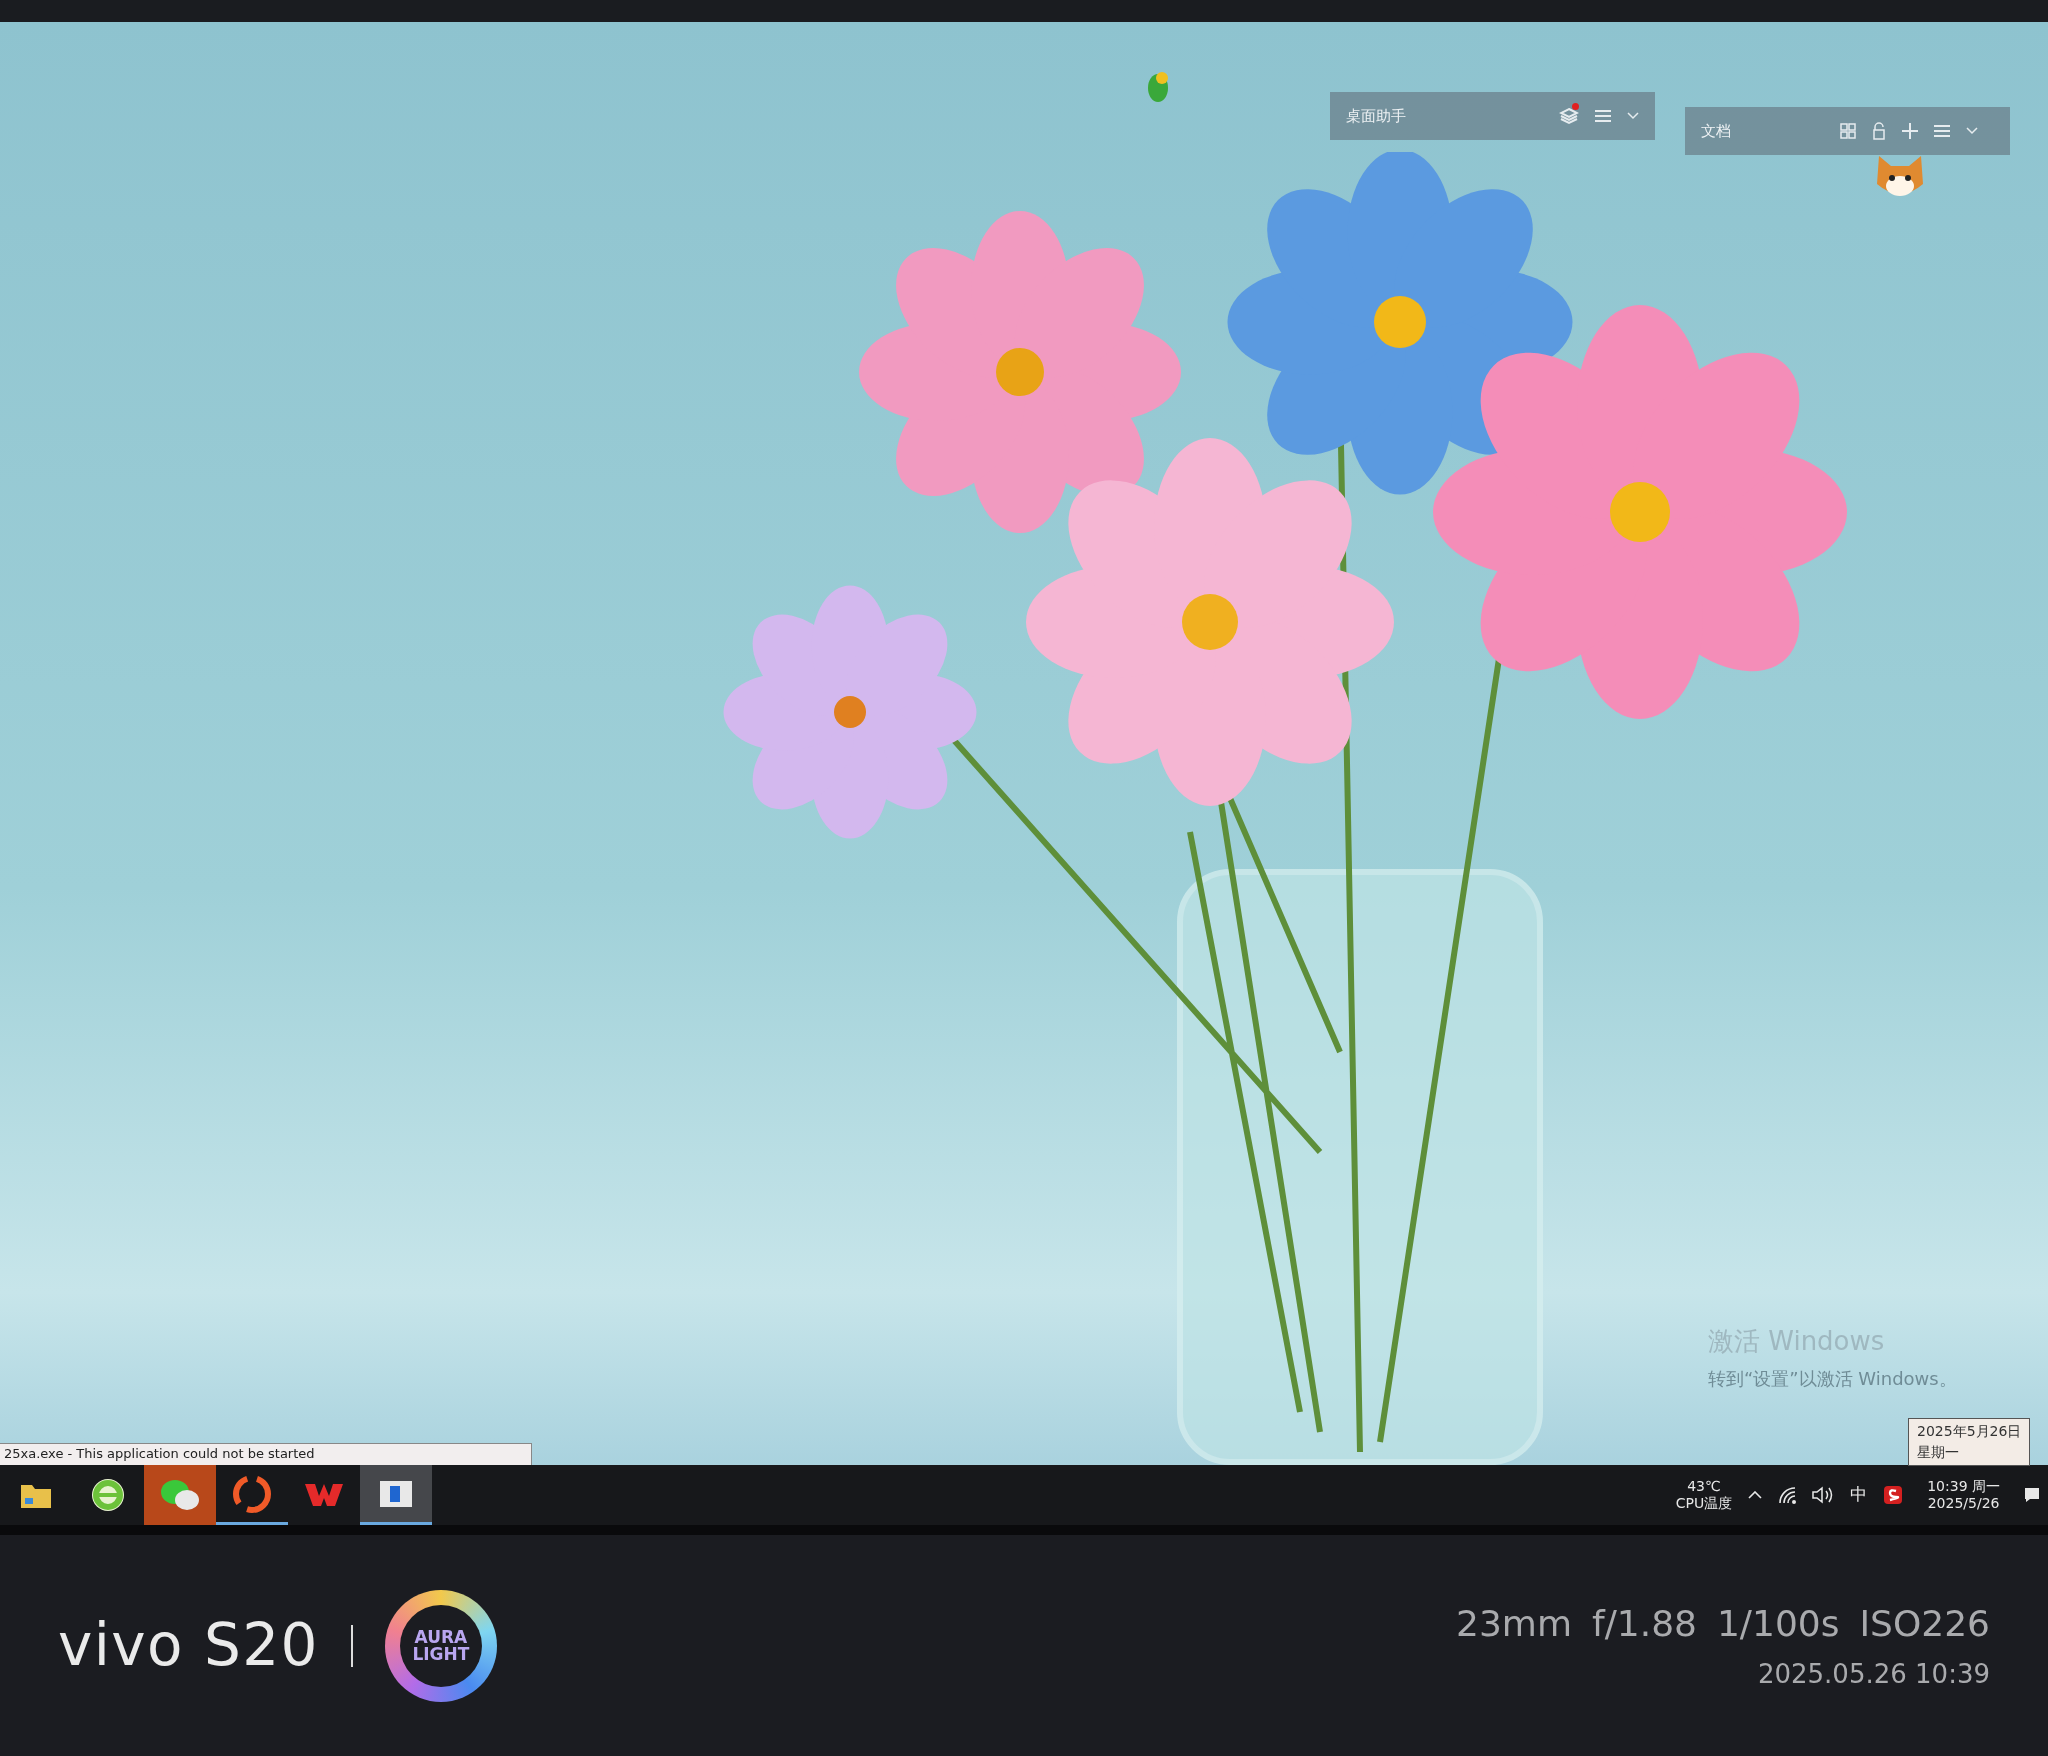  I want to click on badge-text: AURA, so click(441, 1637).